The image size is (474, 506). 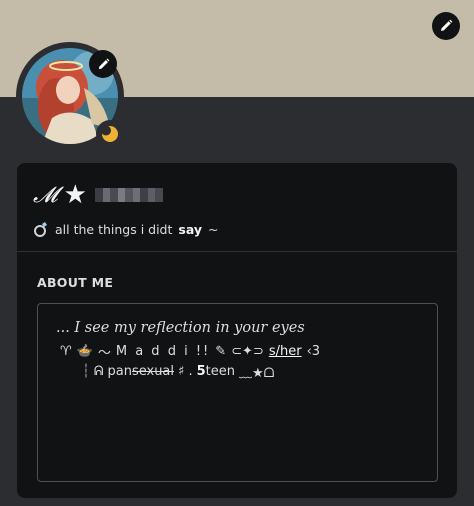 I want to click on pan-text: pansexual, so click(x=141, y=371).